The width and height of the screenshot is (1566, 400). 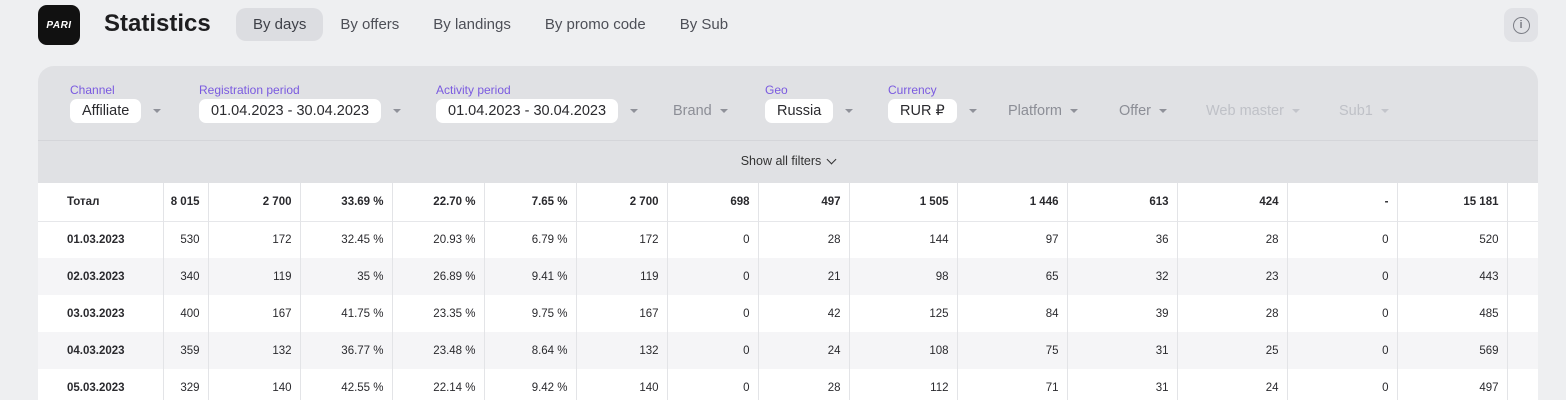 I want to click on table-cell: 20.93 %, so click(x=438, y=239).